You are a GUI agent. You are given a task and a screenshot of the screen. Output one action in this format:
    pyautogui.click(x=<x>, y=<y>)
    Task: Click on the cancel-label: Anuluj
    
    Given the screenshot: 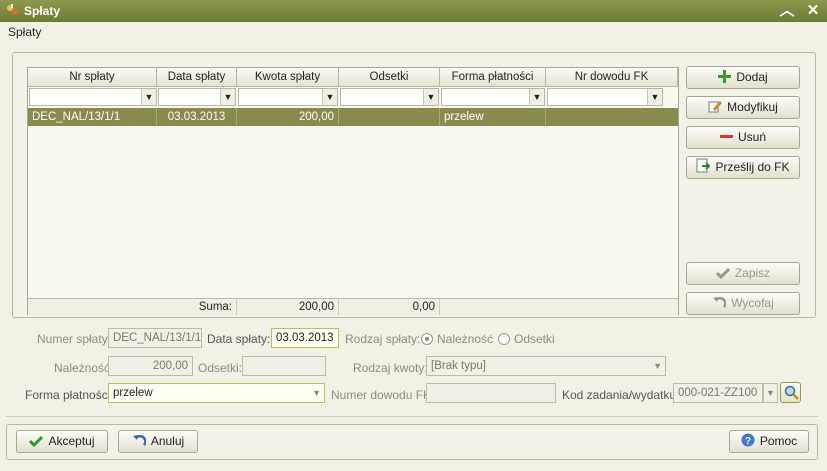 What is the action you would take?
    pyautogui.click(x=167, y=441)
    